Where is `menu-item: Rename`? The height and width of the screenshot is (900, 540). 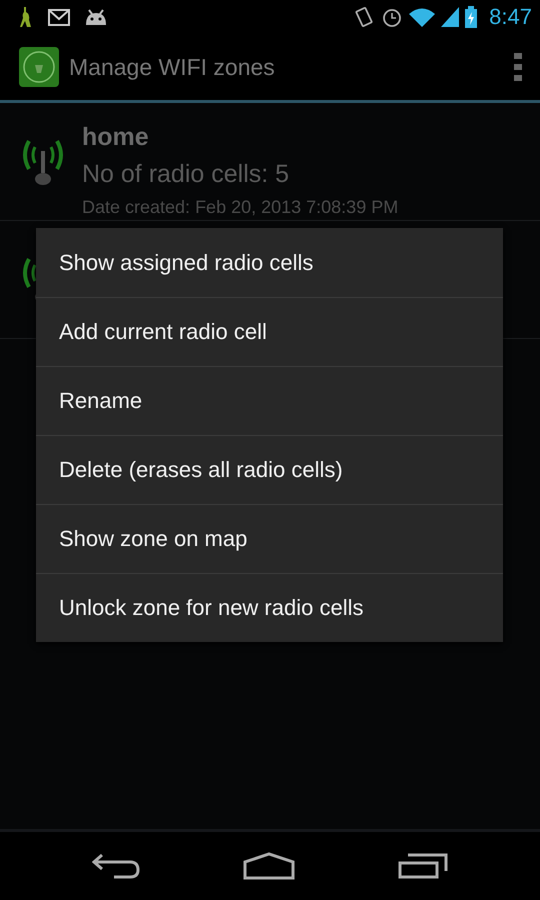 menu-item: Rename is located at coordinates (269, 400).